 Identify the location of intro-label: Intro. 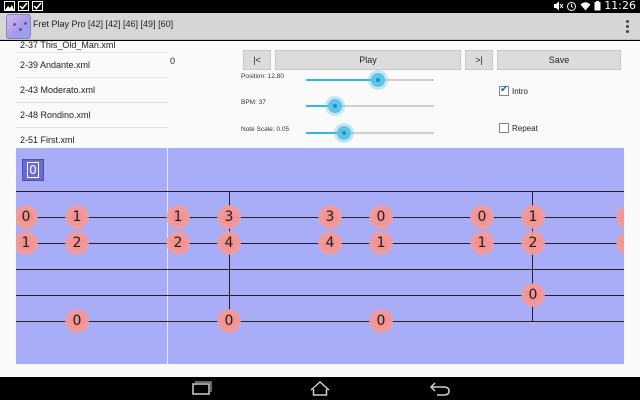
(520, 91).